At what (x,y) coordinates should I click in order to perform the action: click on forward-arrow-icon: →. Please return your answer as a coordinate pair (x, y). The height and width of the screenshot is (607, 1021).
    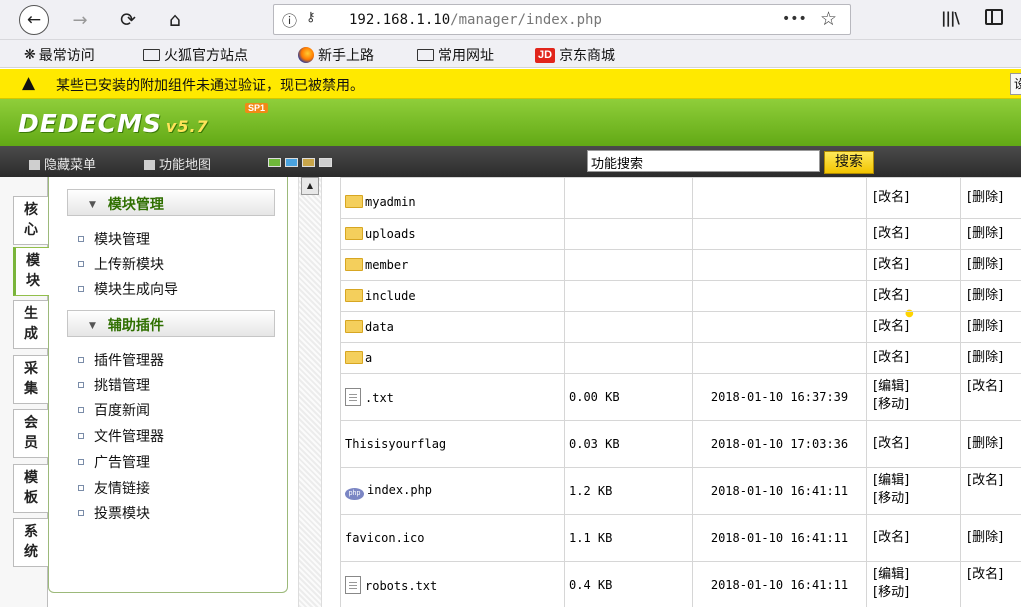
    Looking at the image, I should click on (80, 20).